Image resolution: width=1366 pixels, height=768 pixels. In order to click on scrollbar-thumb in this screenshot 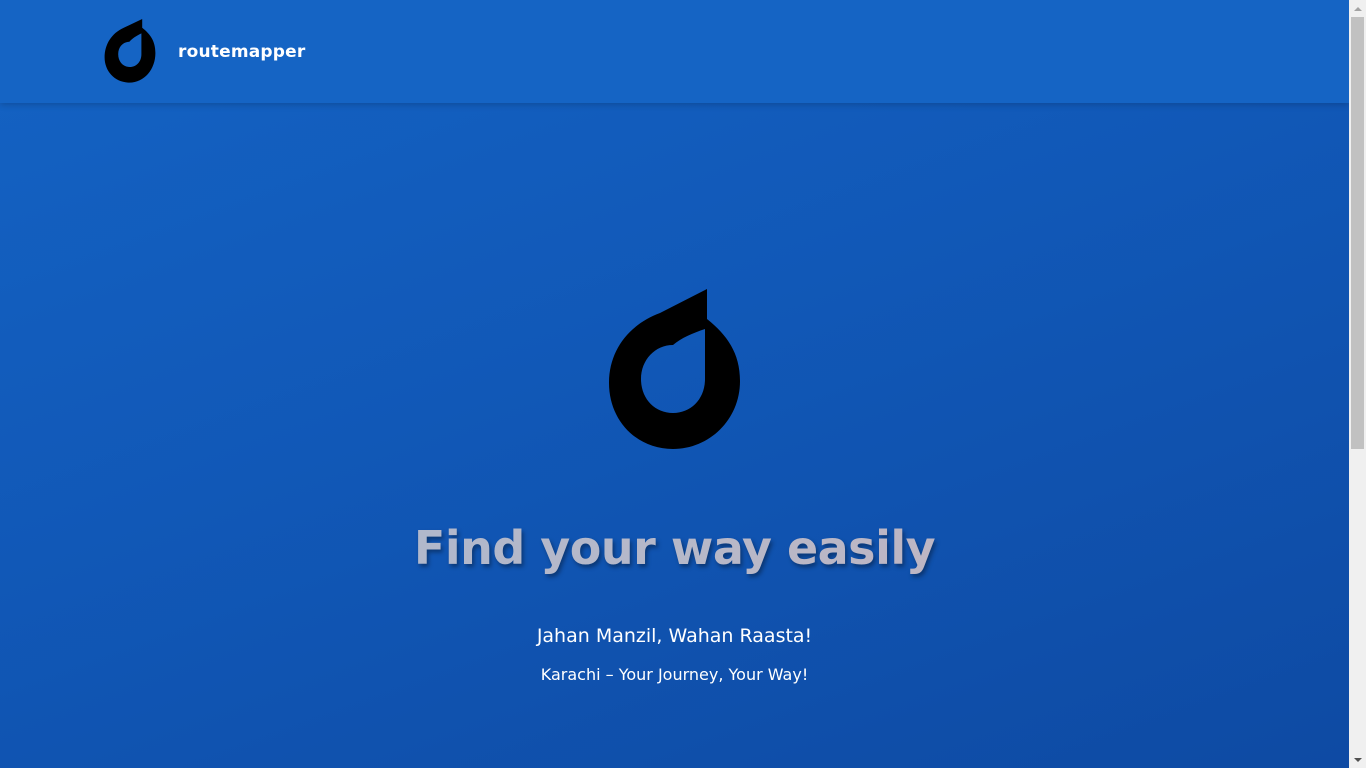, I will do `click(1357, 233)`.